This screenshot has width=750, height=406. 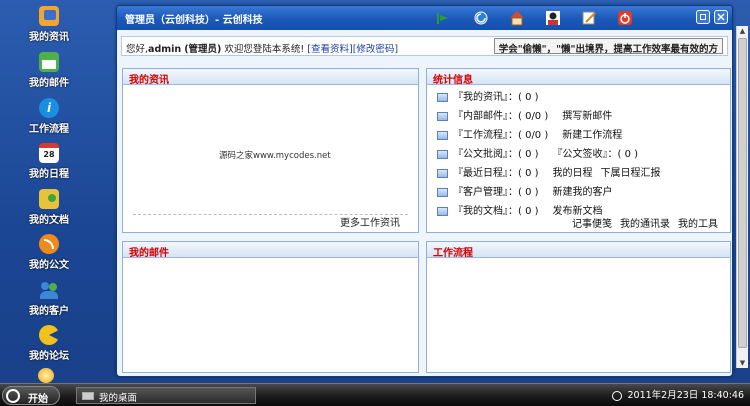 I want to click on mail-icon, so click(x=49, y=62).